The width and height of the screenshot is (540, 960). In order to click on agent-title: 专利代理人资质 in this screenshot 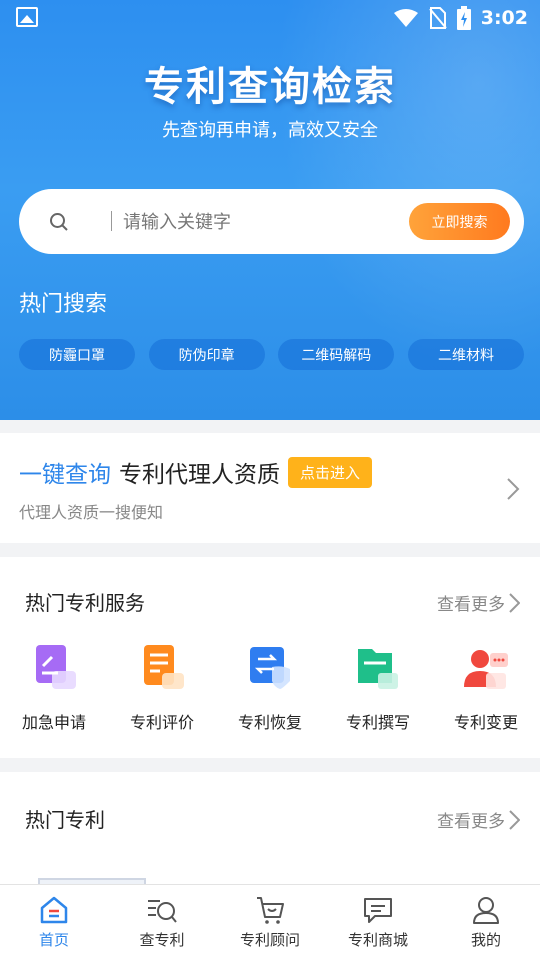, I will do `click(199, 475)`.